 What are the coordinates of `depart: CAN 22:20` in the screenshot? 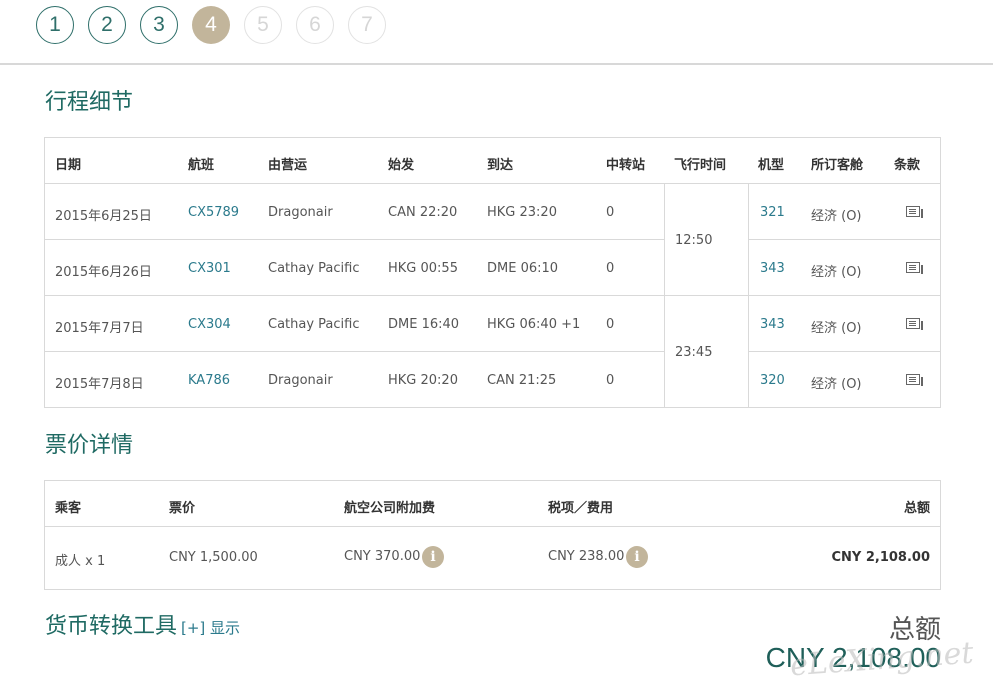 It's located at (423, 212).